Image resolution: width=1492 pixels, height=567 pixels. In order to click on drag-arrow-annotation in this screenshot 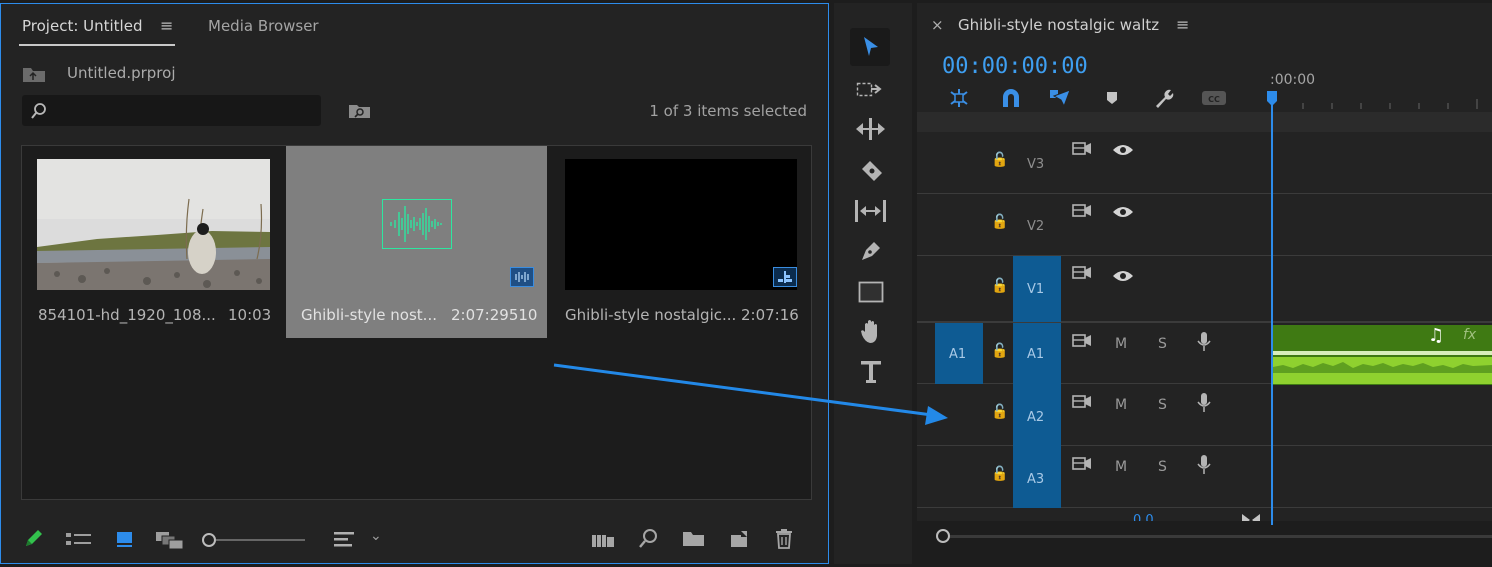, I will do `click(750, 394)`.